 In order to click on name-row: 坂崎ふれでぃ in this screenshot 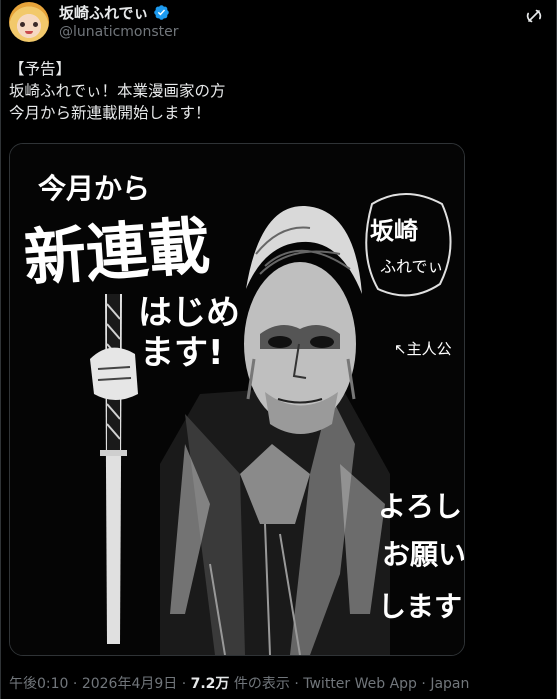, I will do `click(119, 13)`.